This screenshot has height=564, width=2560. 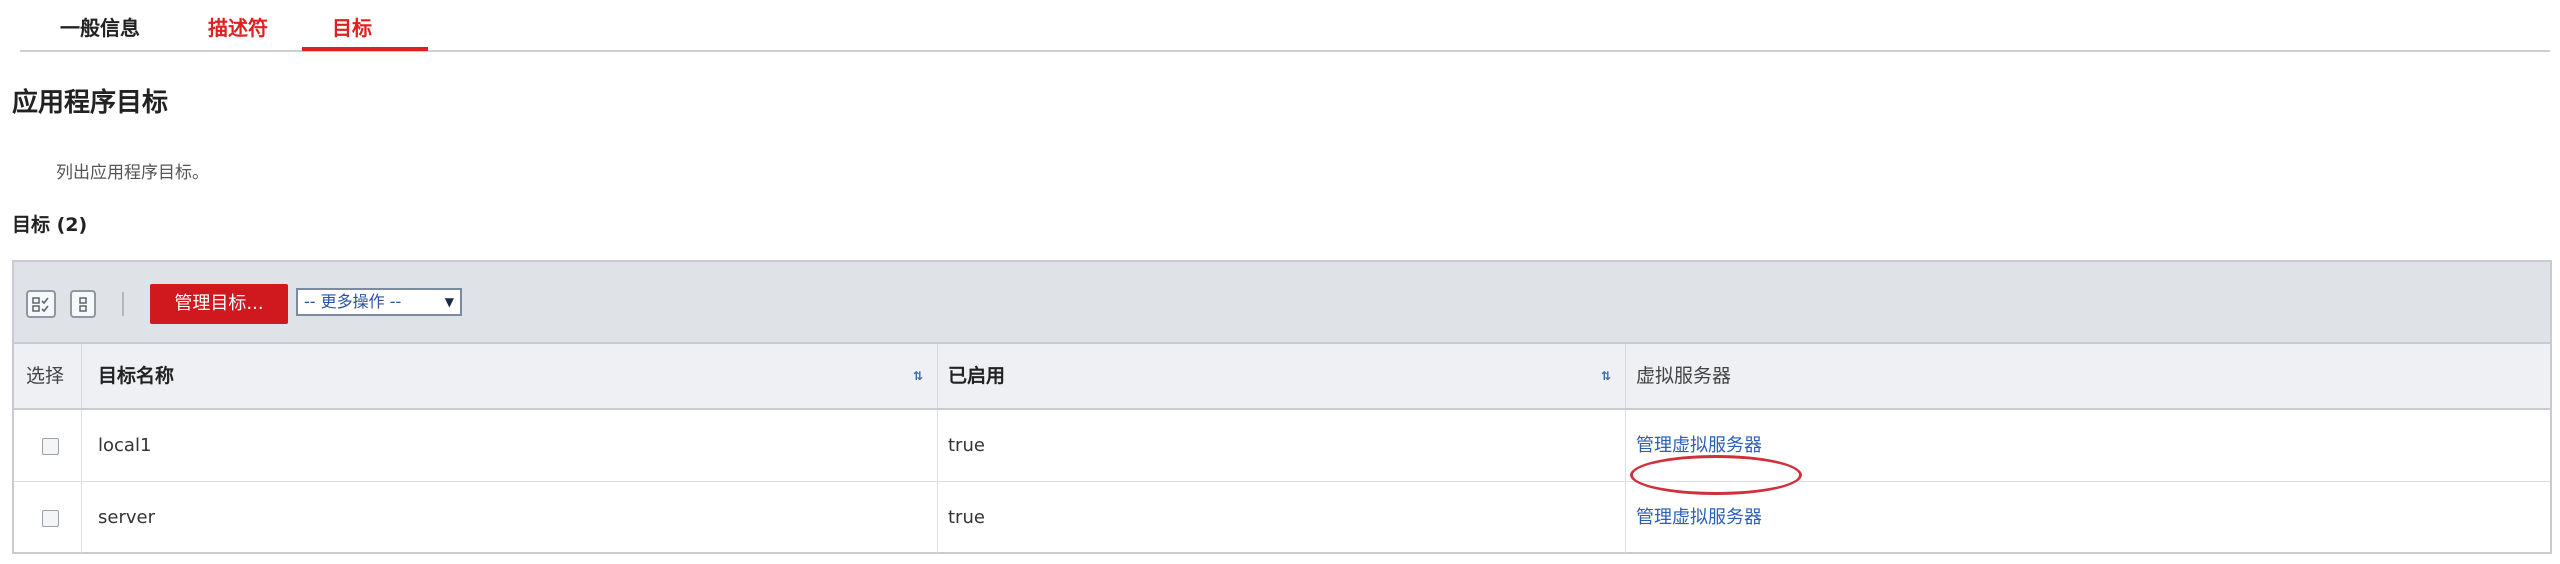 What do you see at coordinates (353, 301) in the screenshot?
I see `more-actions-label: -- 更多操作 --` at bounding box center [353, 301].